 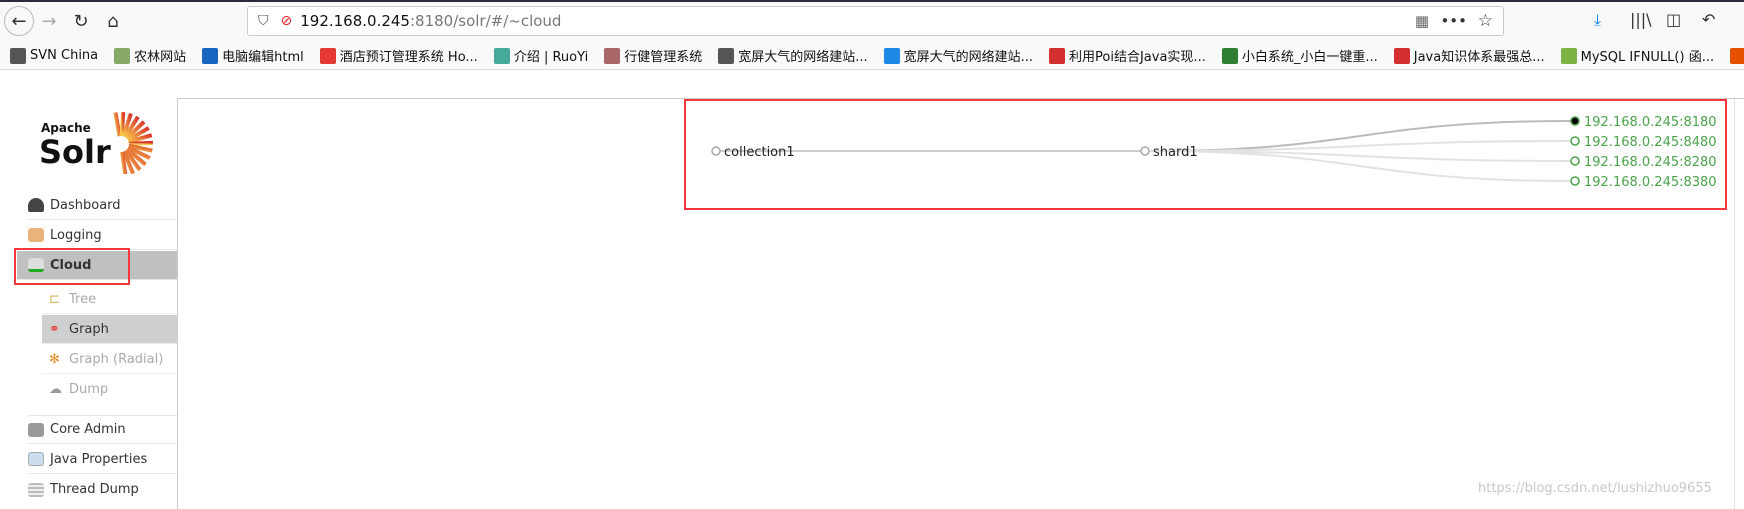 I want to click on watermark: https://blog.csdn.net/lushizhuo9655, so click(x=1595, y=488).